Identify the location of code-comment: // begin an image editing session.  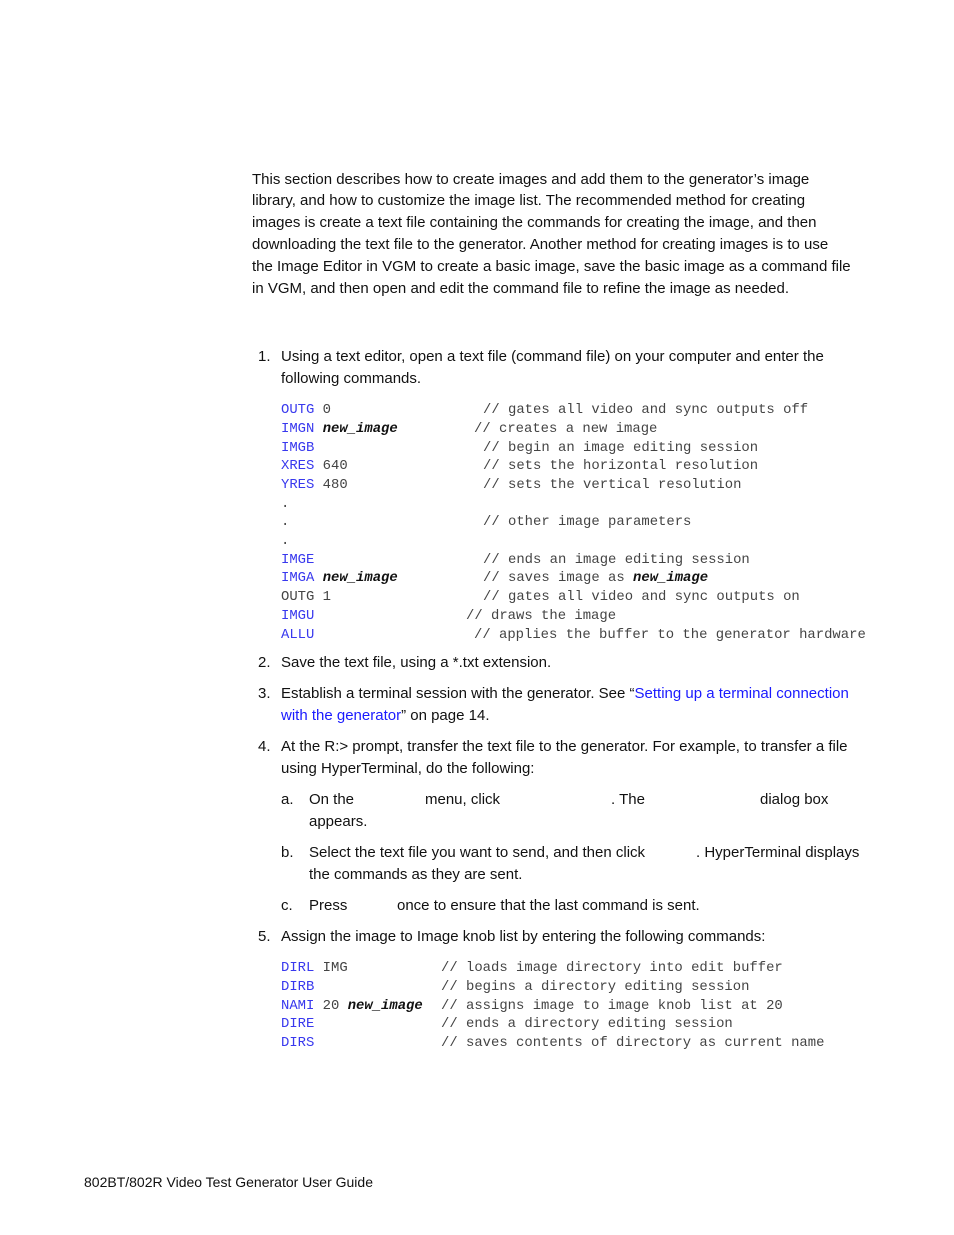
(620, 448).